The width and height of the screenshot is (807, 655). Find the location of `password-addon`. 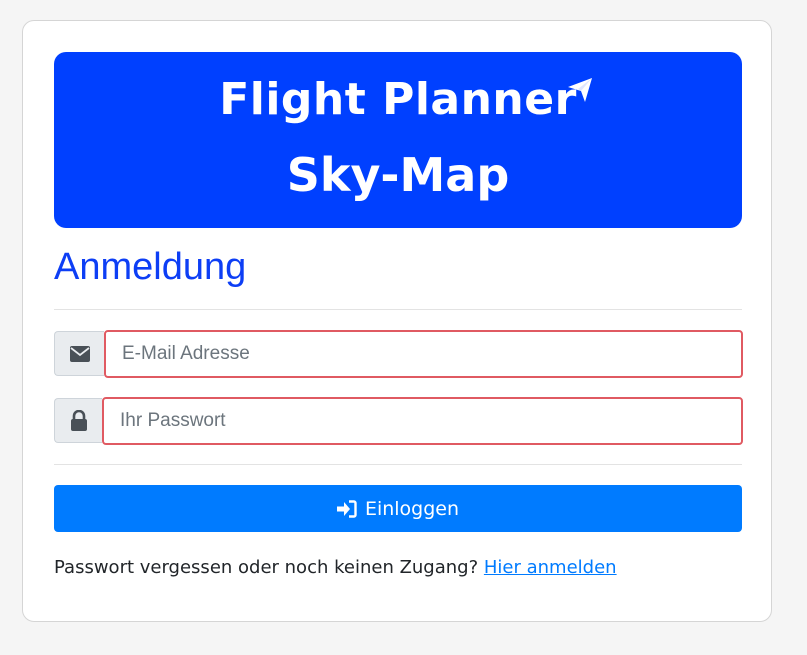

password-addon is located at coordinates (78, 420).